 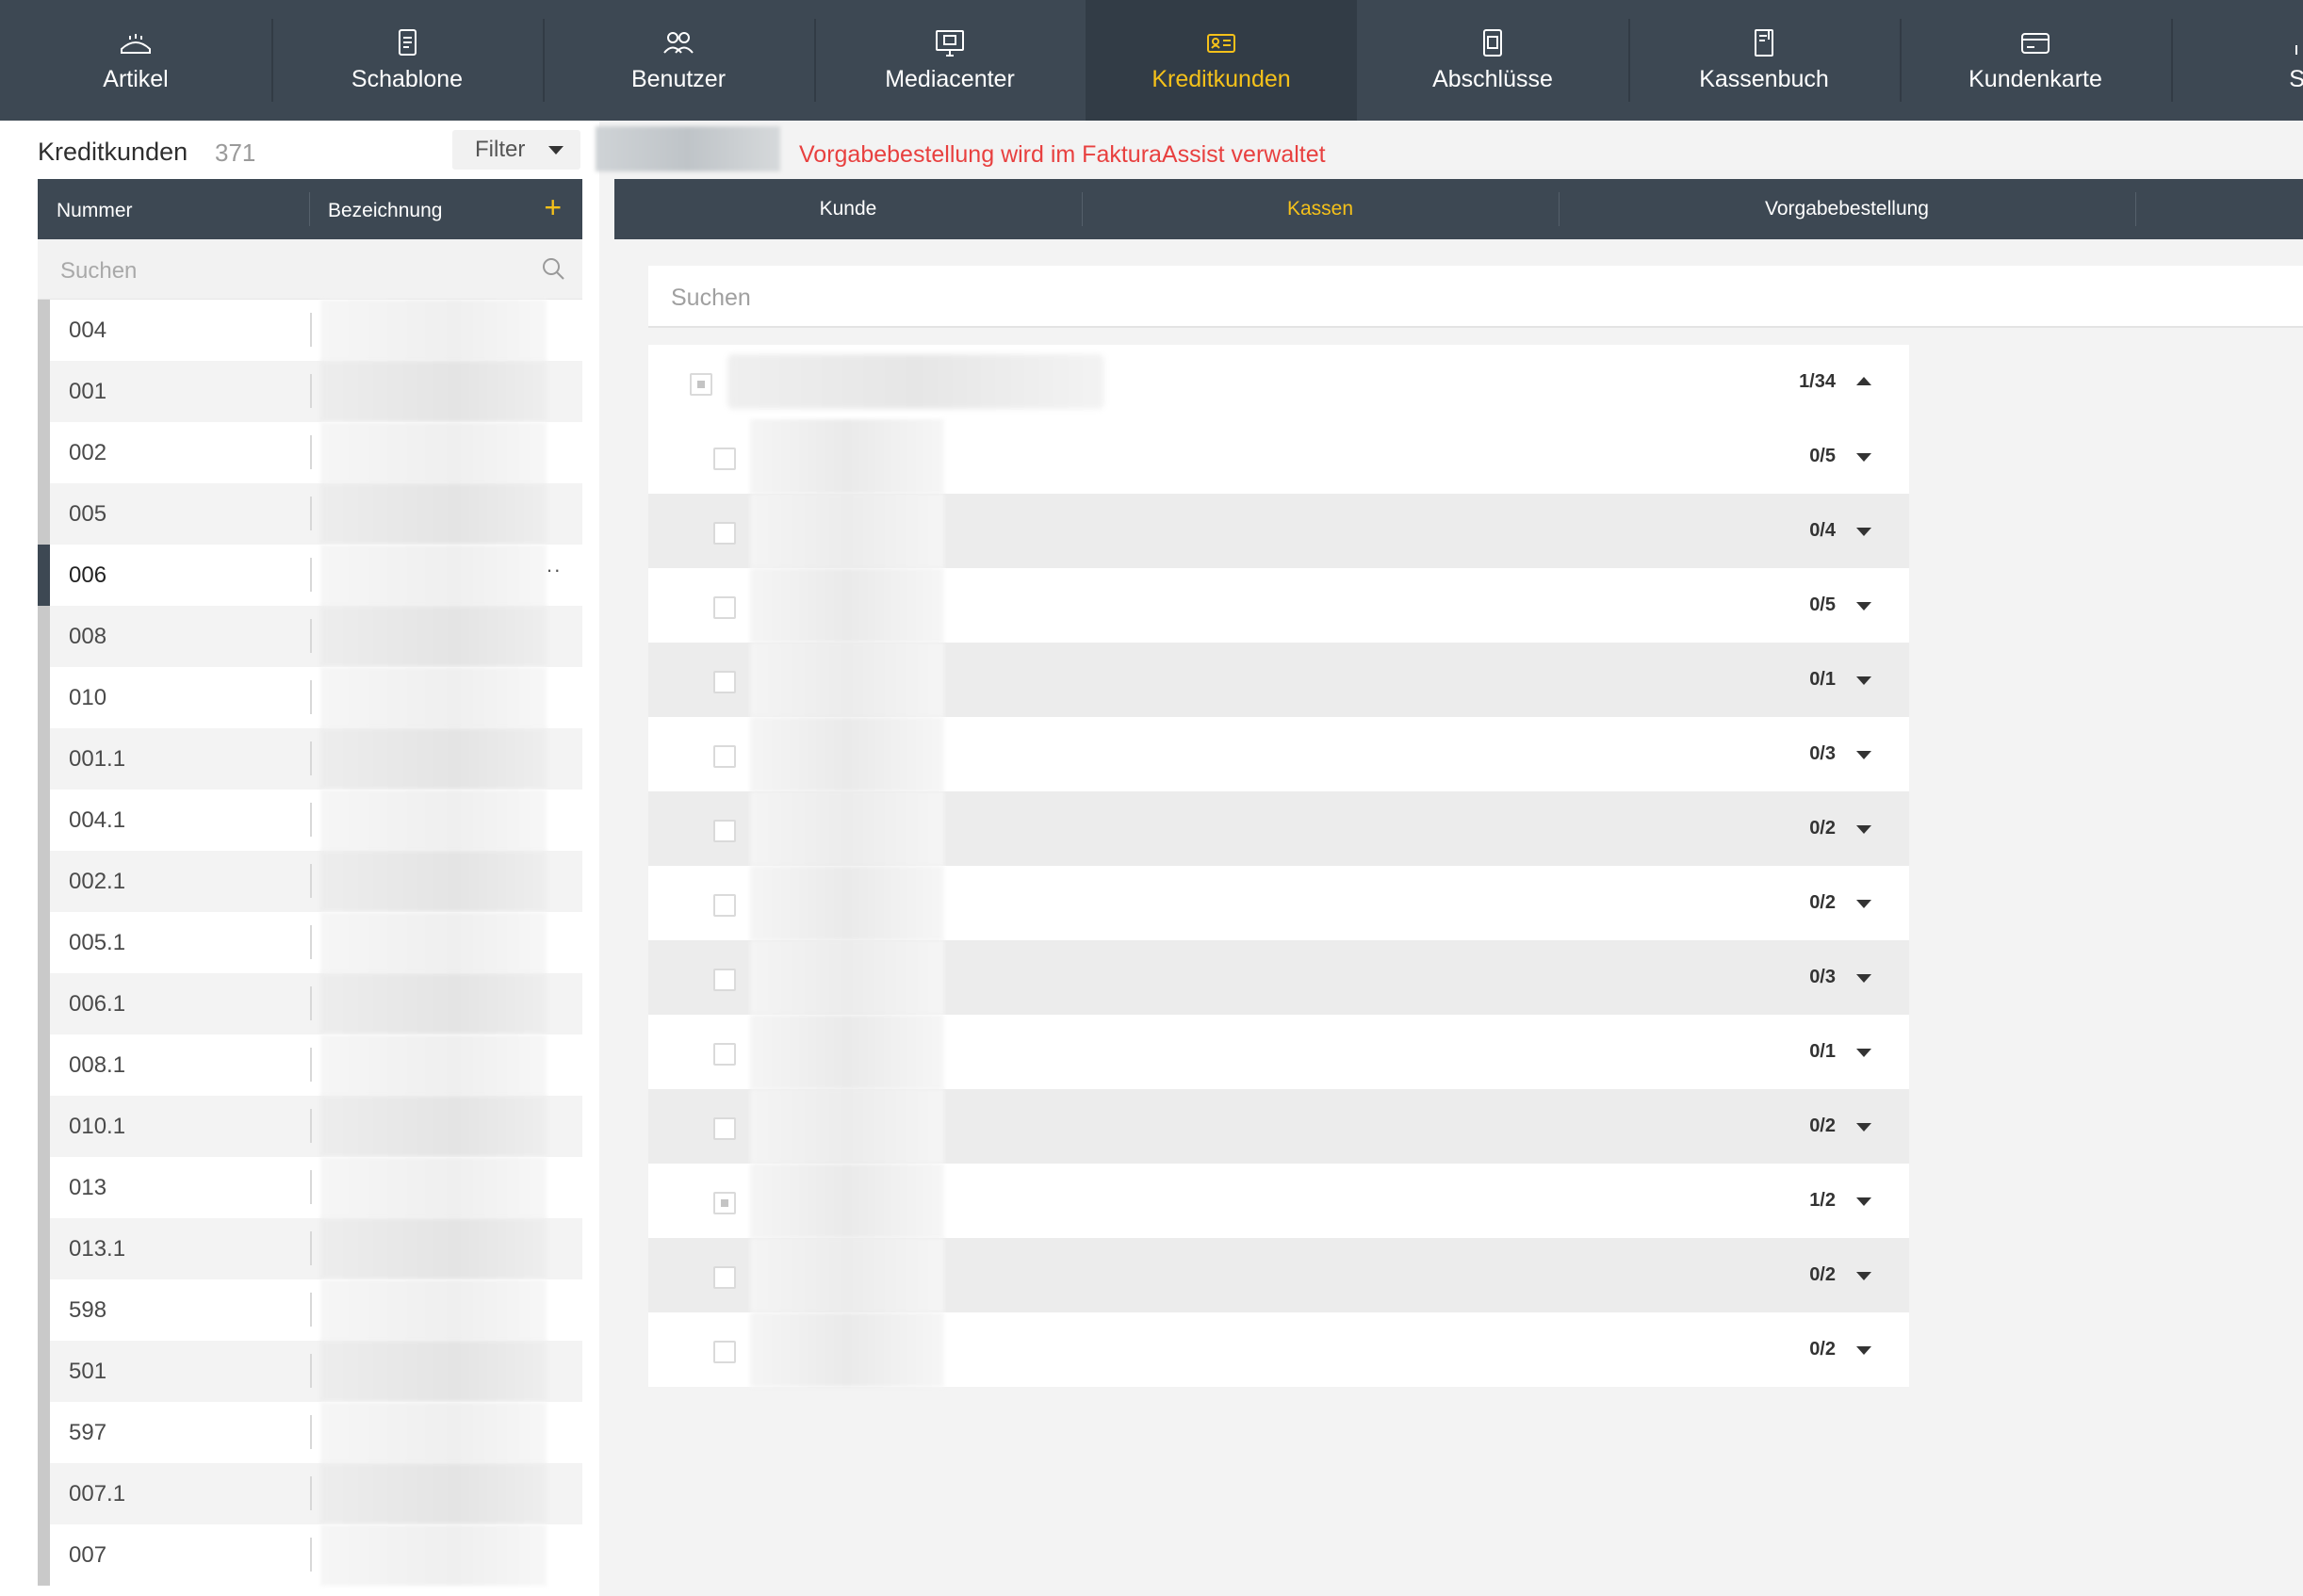 I want to click on list-item: 013.1, so click(x=310, y=1248).